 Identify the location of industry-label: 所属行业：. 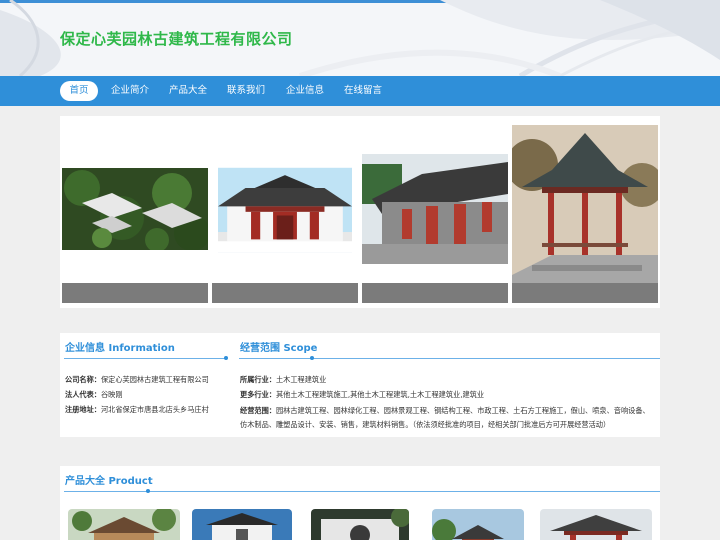
(258, 379).